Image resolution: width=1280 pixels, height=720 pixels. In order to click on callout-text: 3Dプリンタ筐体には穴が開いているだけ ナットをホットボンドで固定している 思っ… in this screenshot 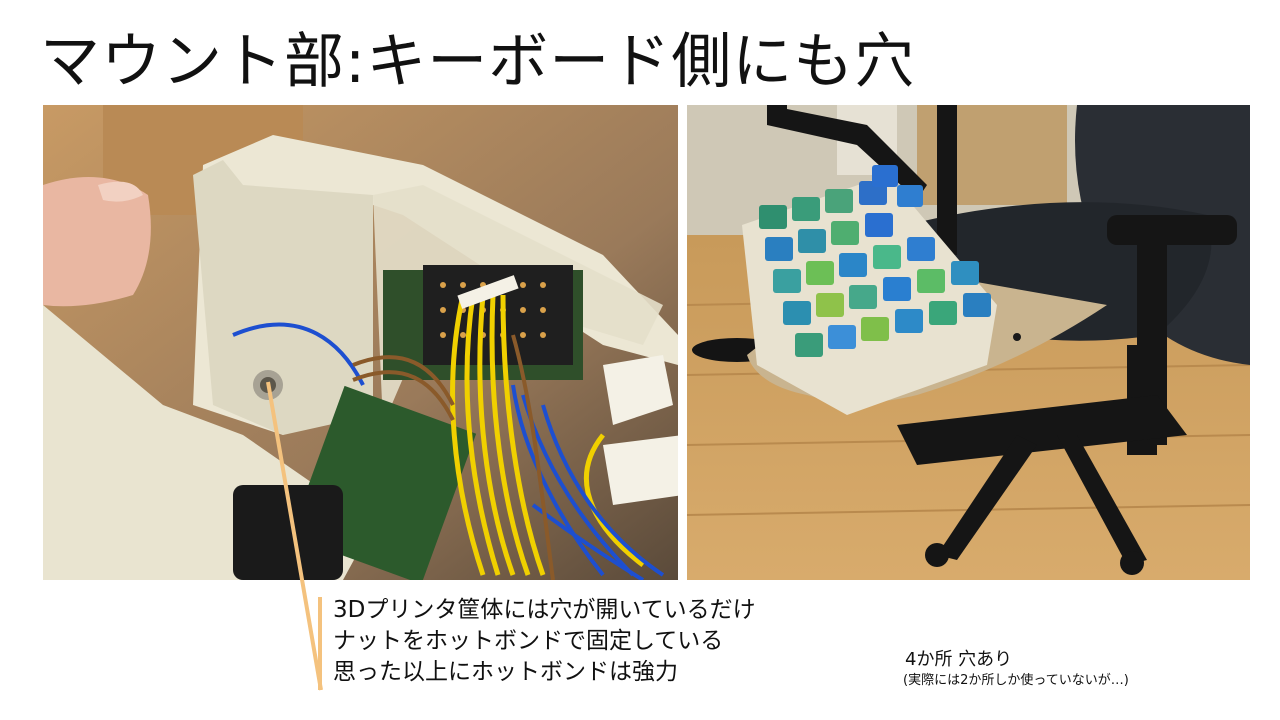, I will do `click(544, 641)`.